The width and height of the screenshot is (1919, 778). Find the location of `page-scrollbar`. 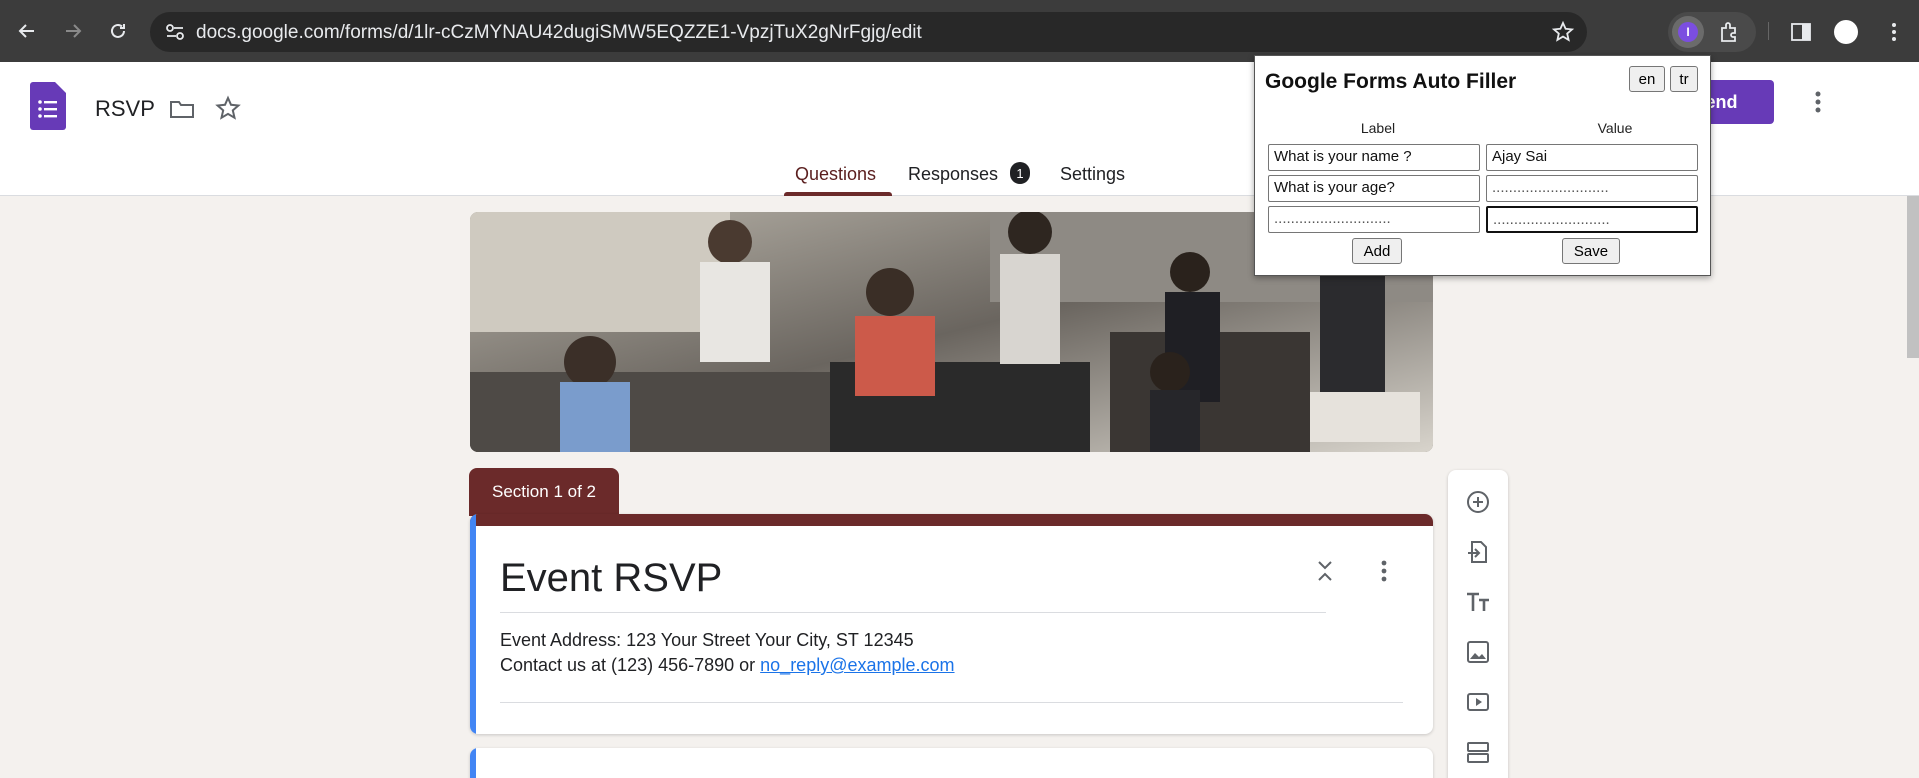

page-scrollbar is located at coordinates (1913, 277).